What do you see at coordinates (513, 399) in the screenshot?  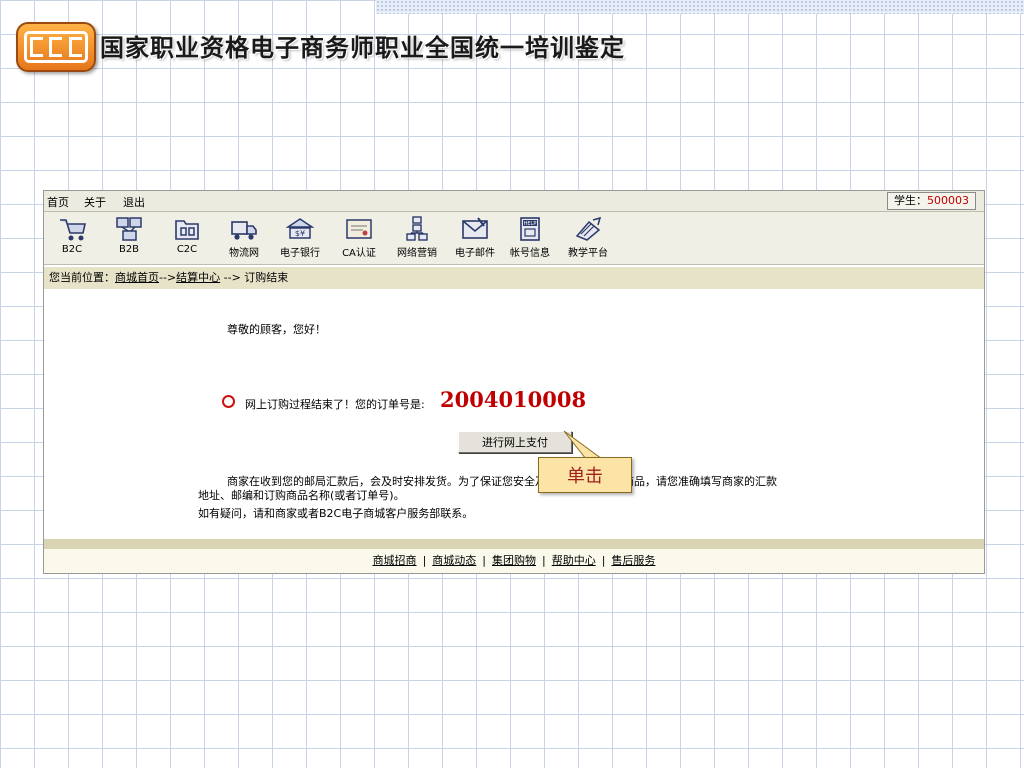 I see `order-number: 2004010008` at bounding box center [513, 399].